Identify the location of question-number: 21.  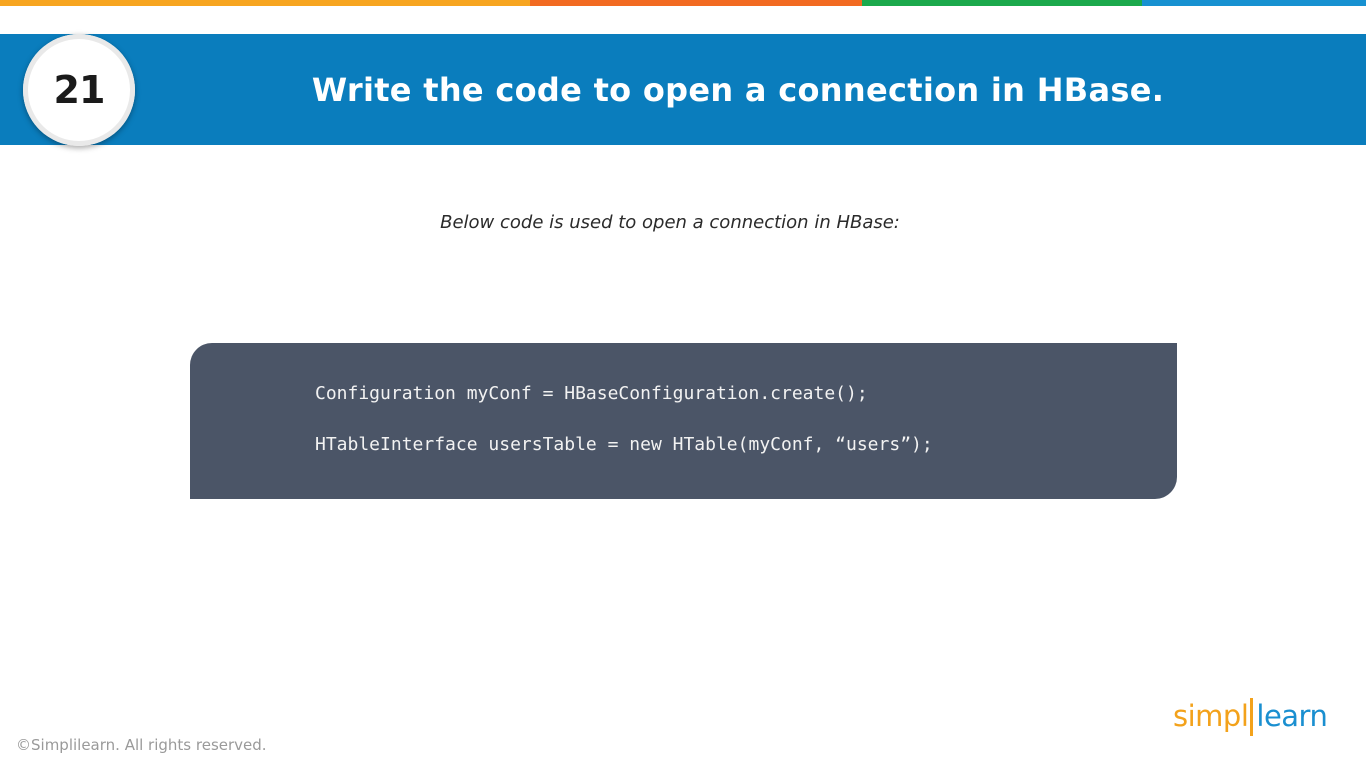
(79, 90).